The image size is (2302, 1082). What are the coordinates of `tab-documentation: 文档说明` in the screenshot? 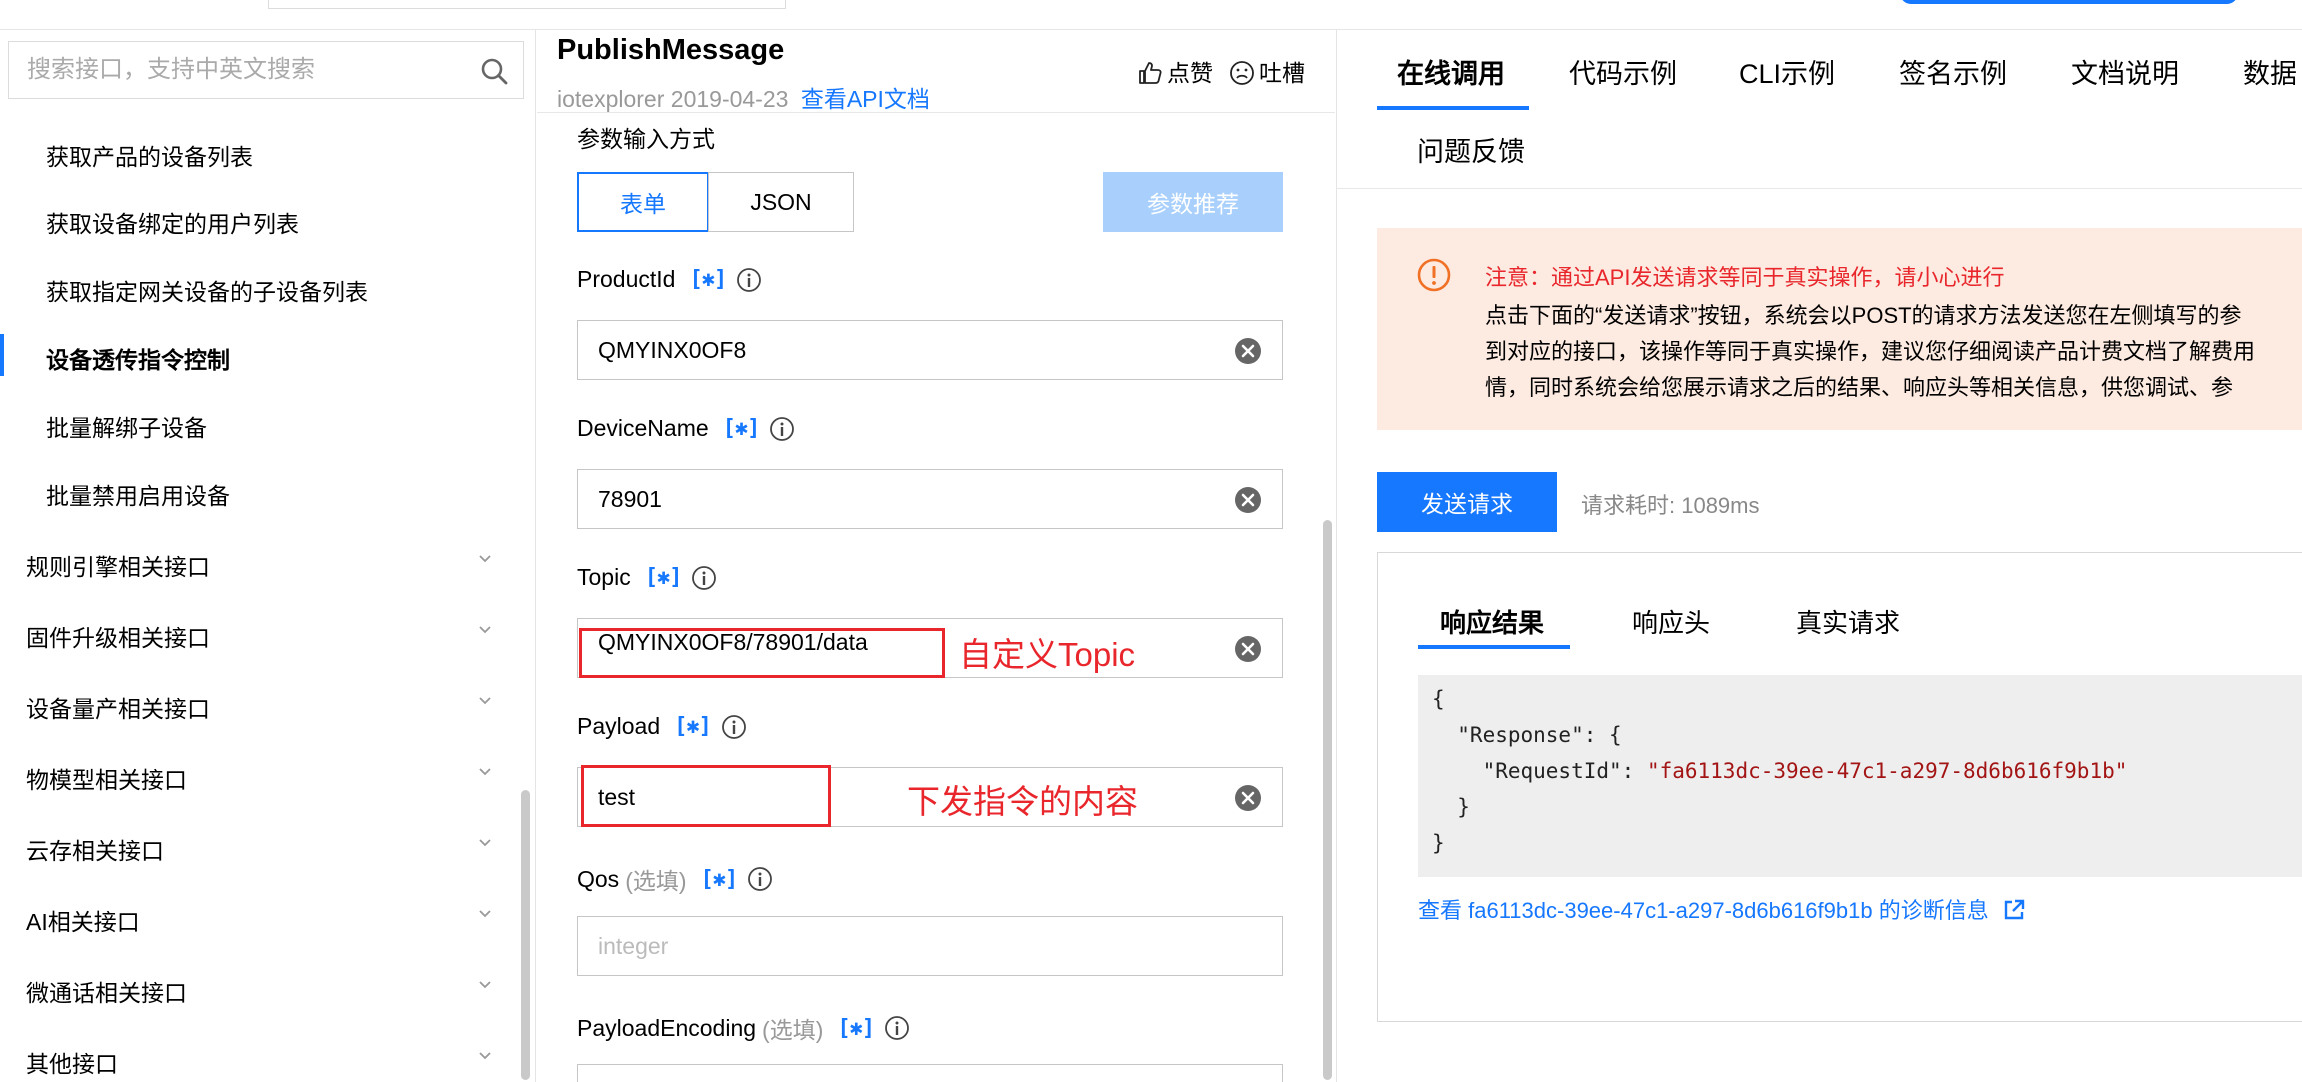 It's located at (2125, 71).